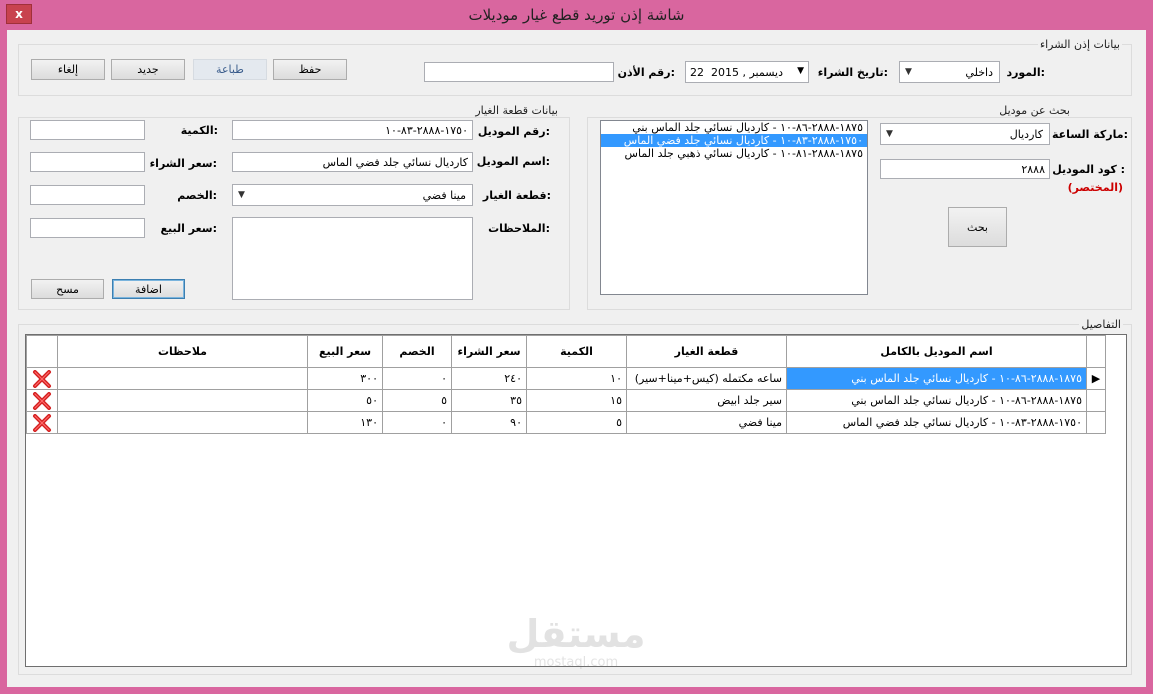  I want to click on spare-part-label: قطعة الغيار:, so click(516, 195).